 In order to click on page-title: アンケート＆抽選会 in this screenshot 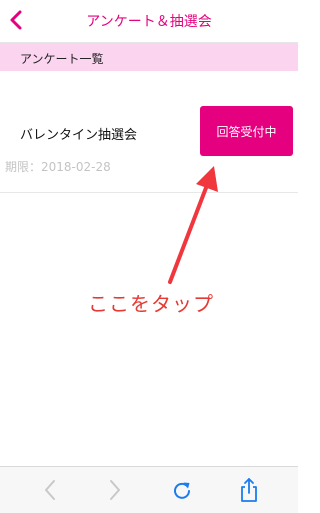, I will do `click(149, 22)`.